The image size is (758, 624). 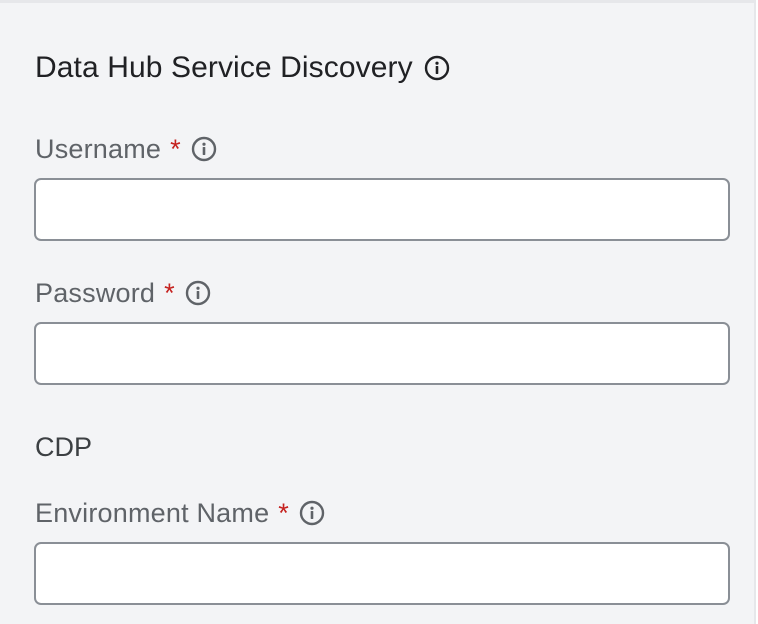 I want to click on environment-name-input, so click(x=382, y=573).